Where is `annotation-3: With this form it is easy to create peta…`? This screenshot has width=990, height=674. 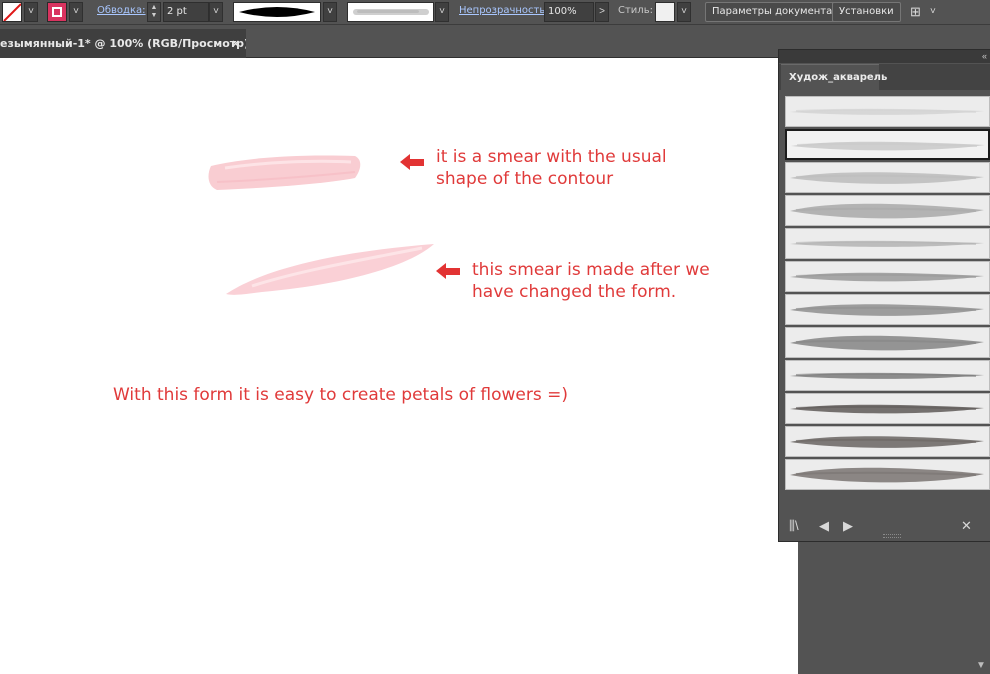
annotation-3: With this form it is easy to create peta… is located at coordinates (340, 395).